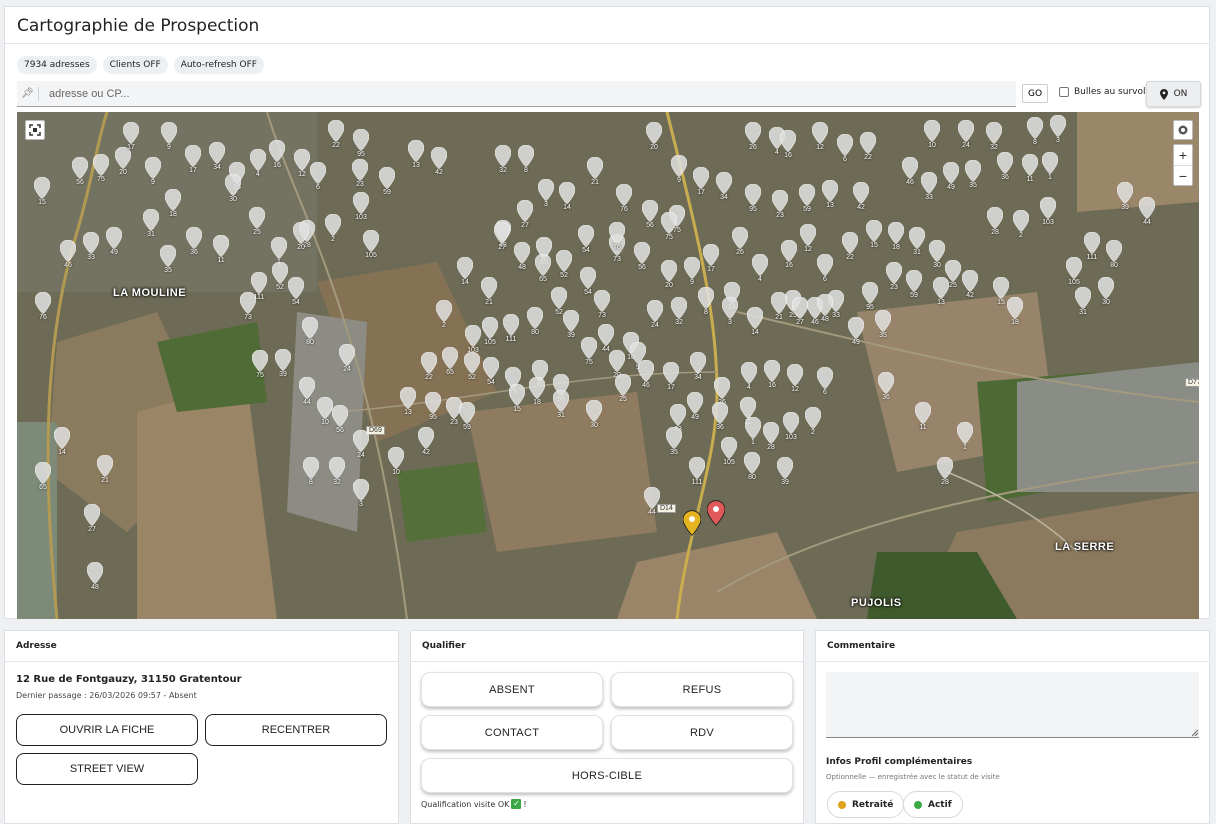  What do you see at coordinates (1102, 92) in the screenshot?
I see `hover-bubbles-toggle: Bulles au survol` at bounding box center [1102, 92].